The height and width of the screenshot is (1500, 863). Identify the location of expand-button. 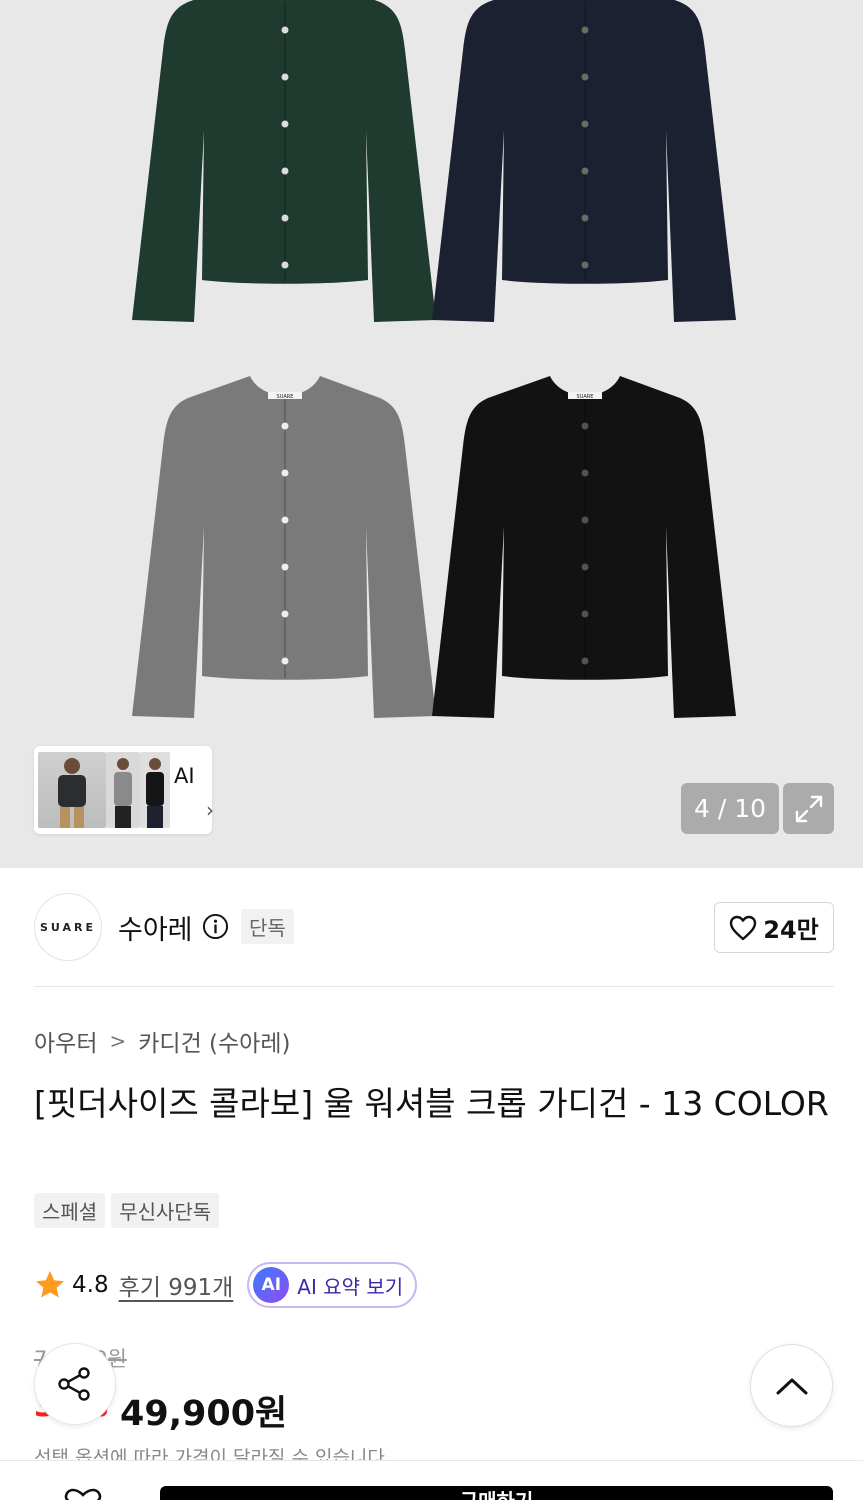
(808, 808).